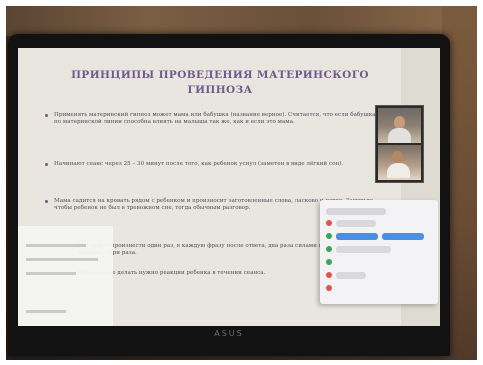 The image size is (483, 365). I want to click on chat-header-bar, so click(356, 211).